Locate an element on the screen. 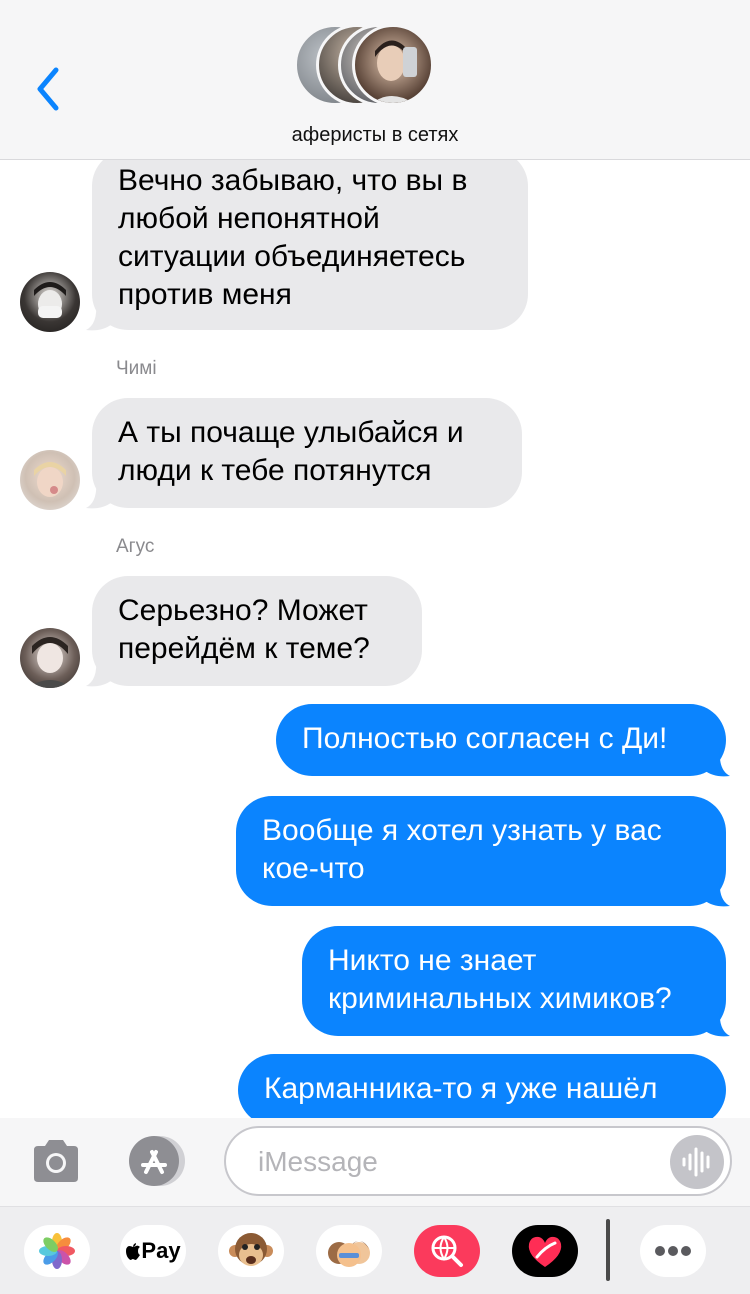 The height and width of the screenshot is (1294, 750). sender-name: Агус is located at coordinates (135, 546).